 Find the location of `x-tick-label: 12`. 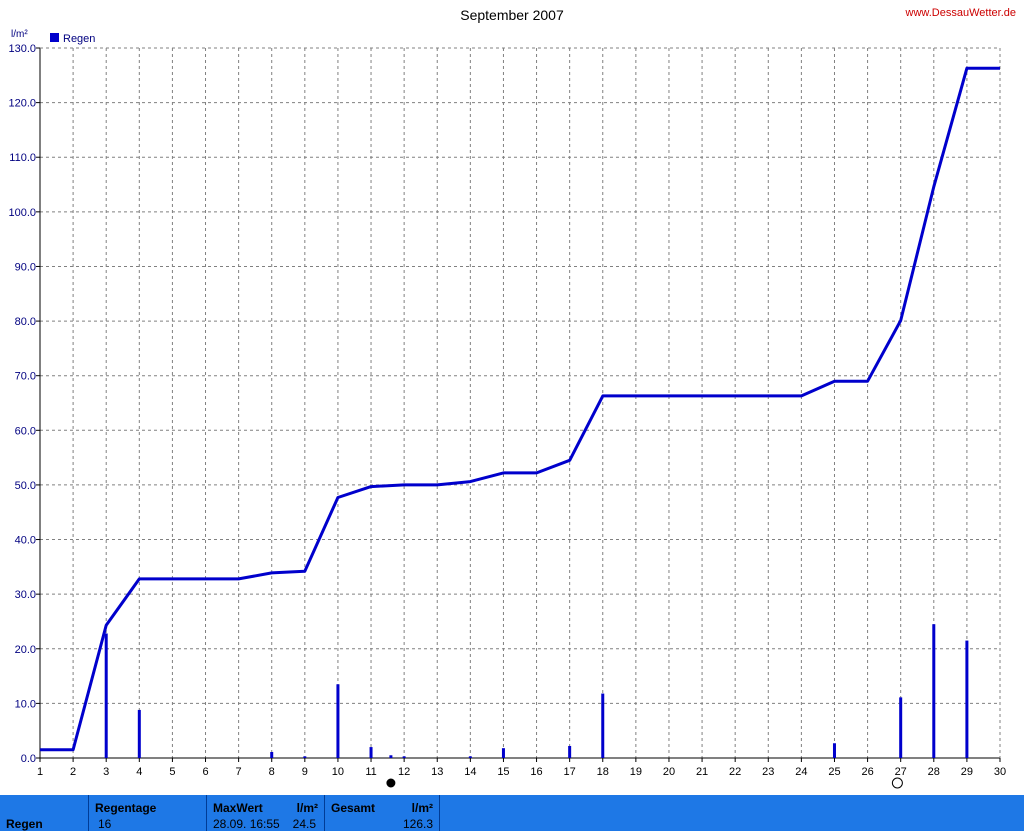

x-tick-label: 12 is located at coordinates (404, 772).